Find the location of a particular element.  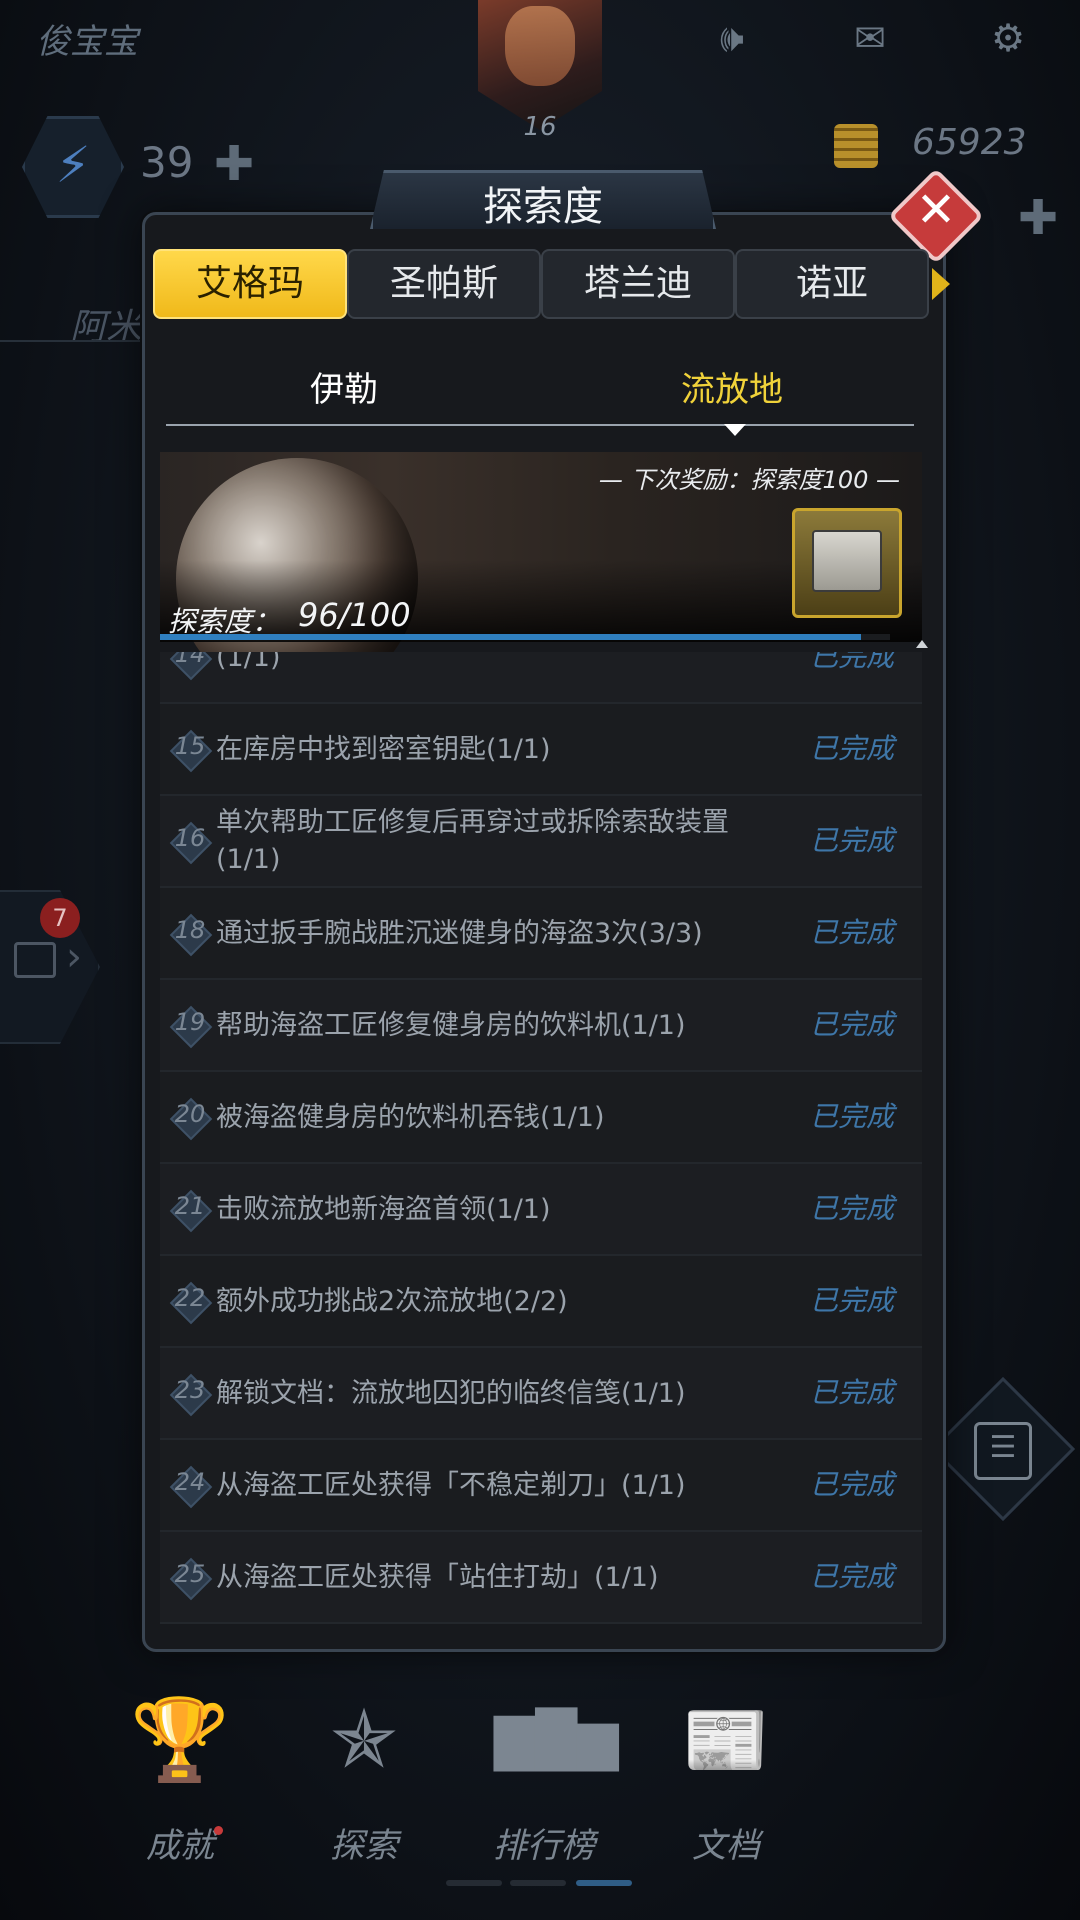

task-number: 14 is located at coordinates (190, 660).